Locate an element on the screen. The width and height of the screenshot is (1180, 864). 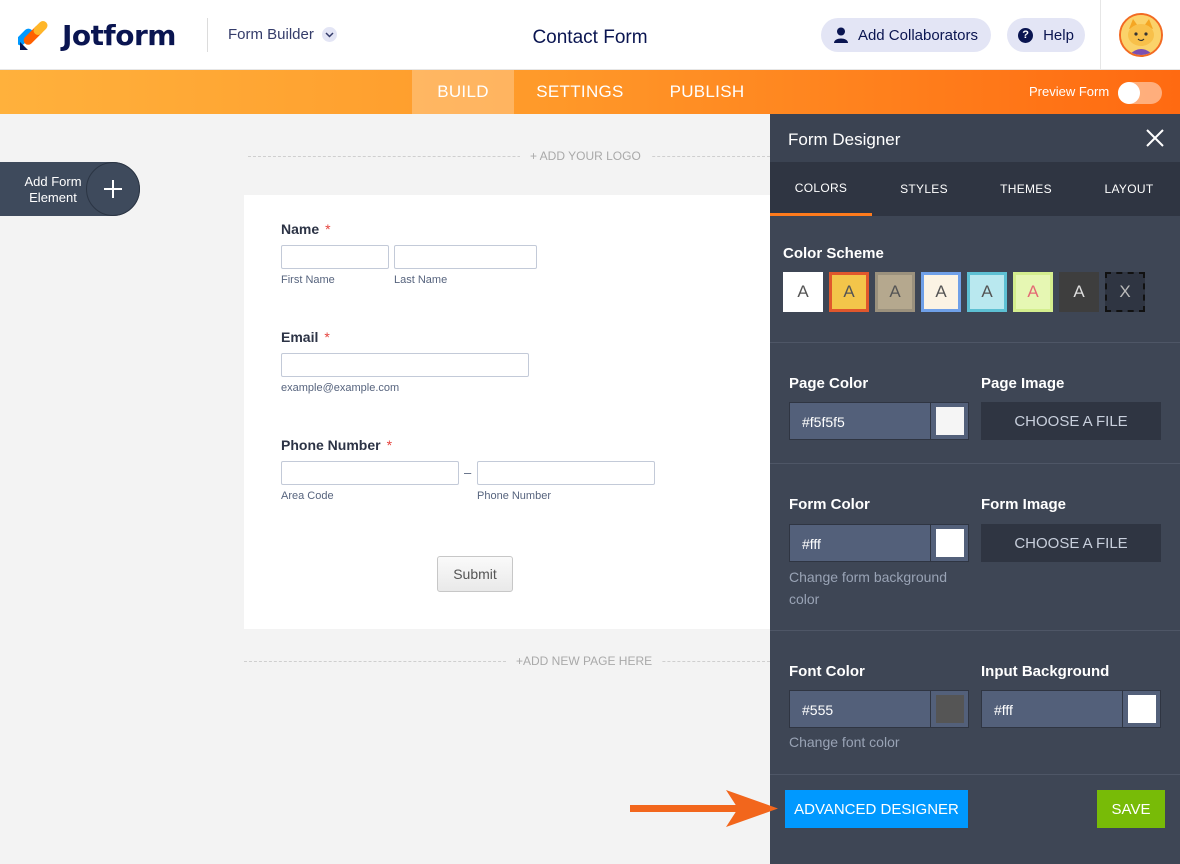
help-button: ? Help is located at coordinates (1046, 35).